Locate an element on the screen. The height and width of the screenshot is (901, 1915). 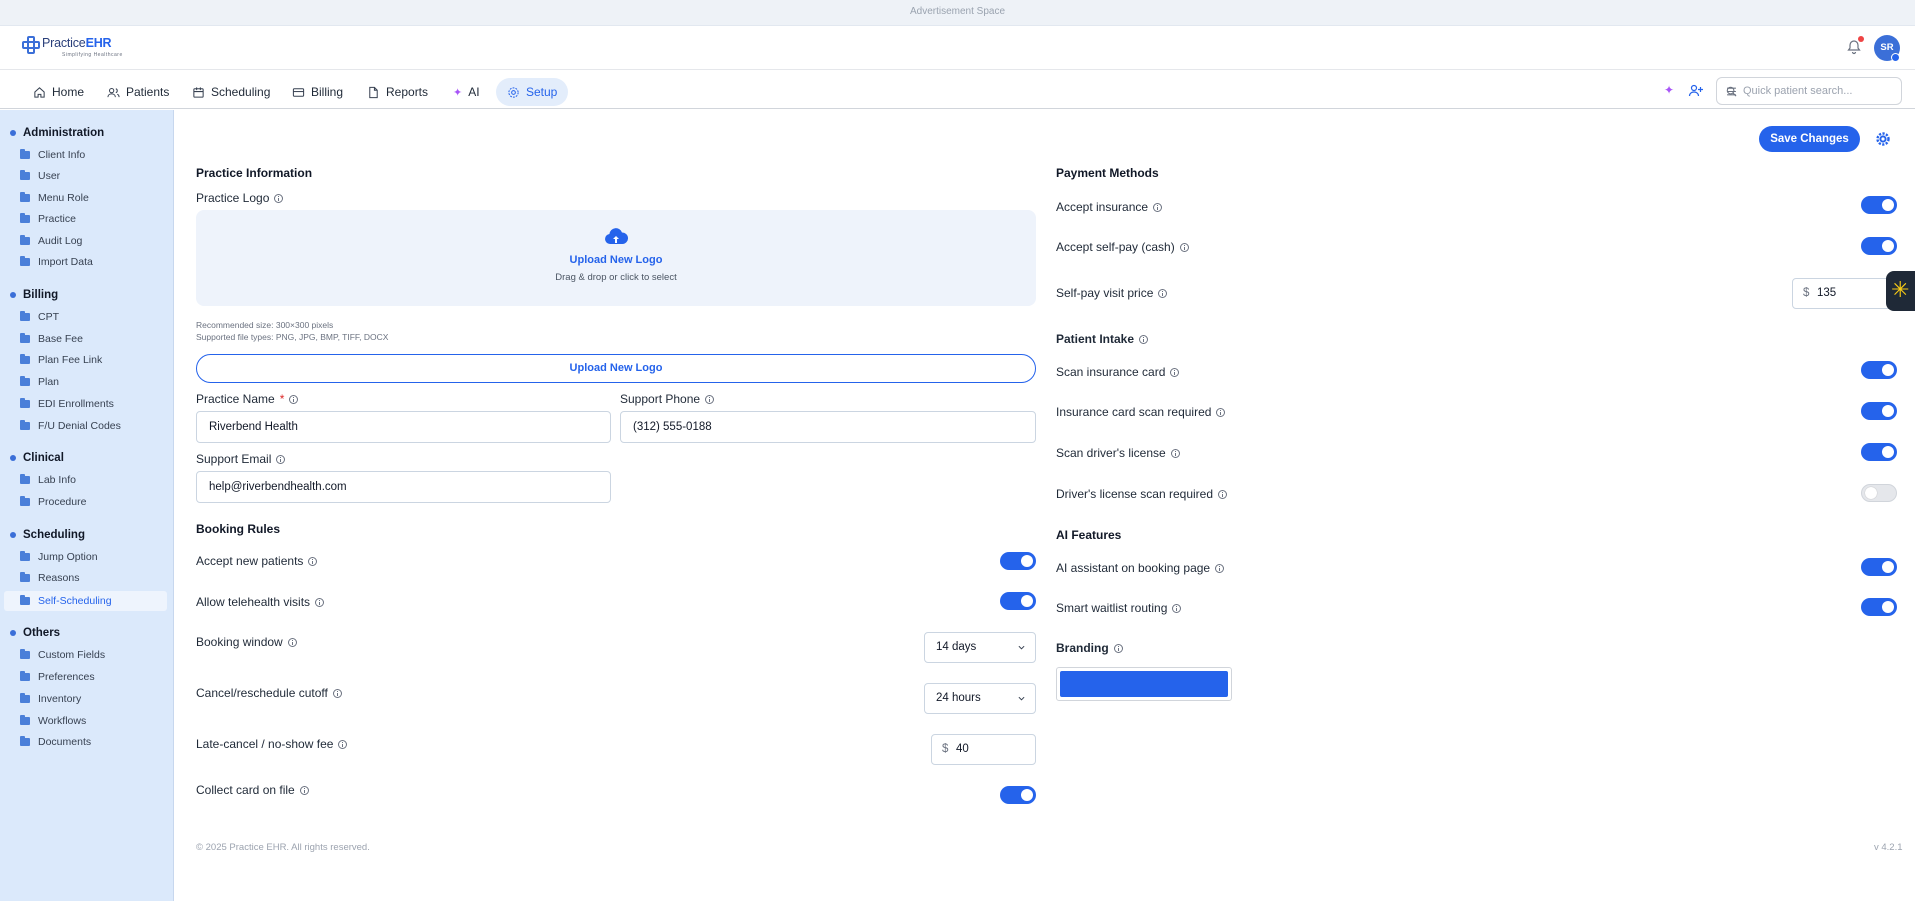
accept-new-patients-toggle is located at coordinates (1018, 561).